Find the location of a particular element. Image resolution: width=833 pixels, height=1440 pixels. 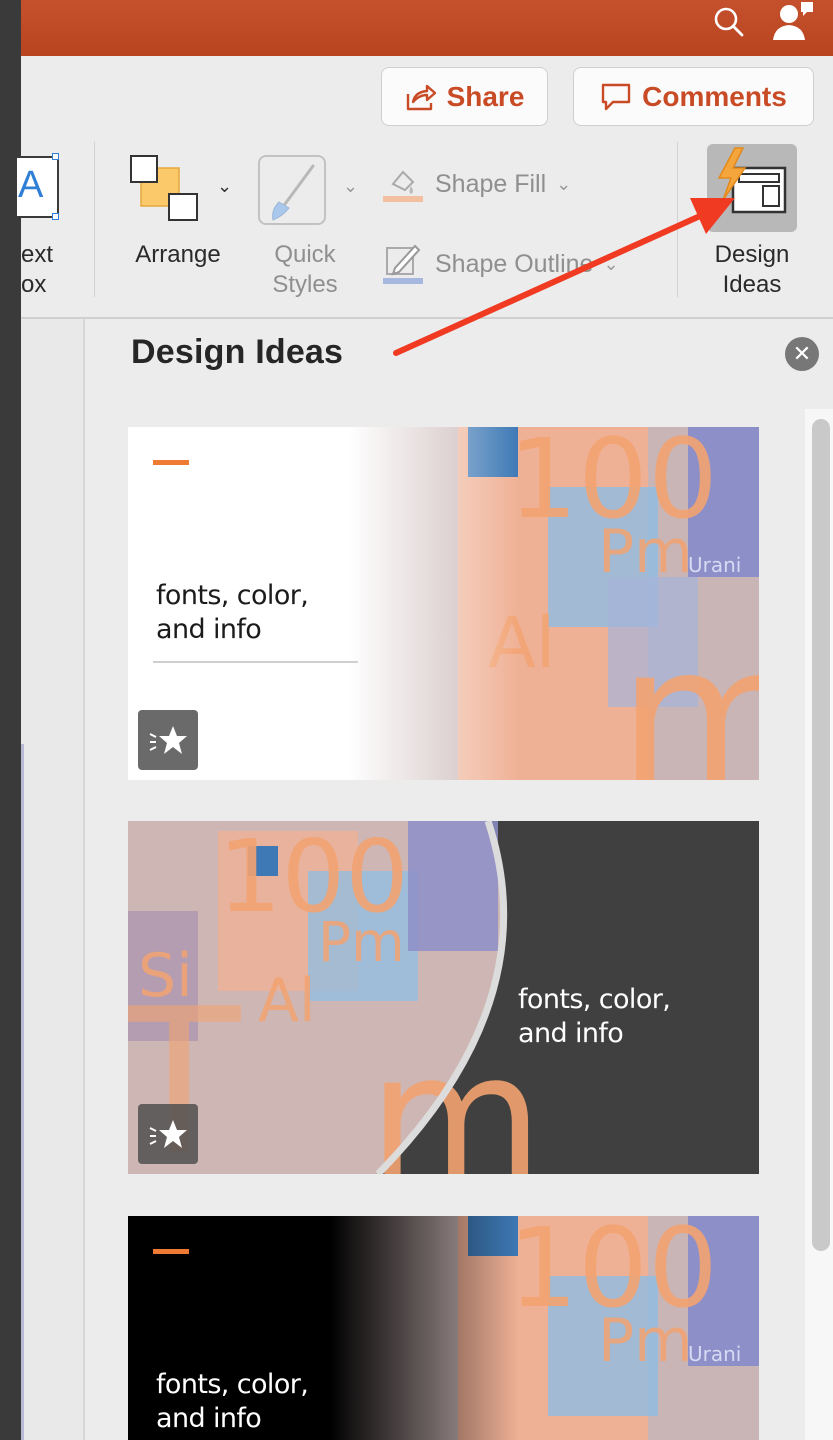

title-bar is located at coordinates (427, 28).